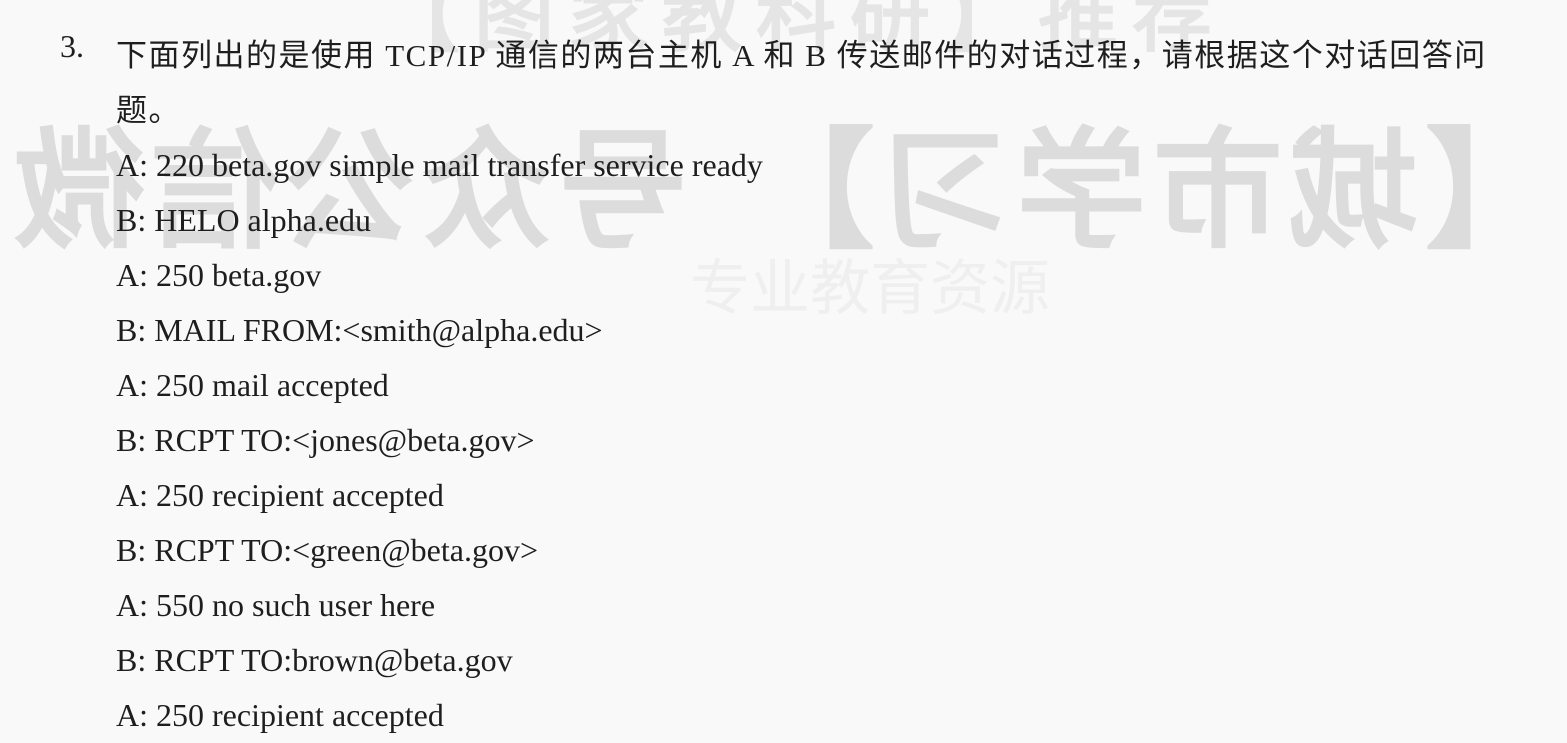  Describe the element at coordinates (314, 660) in the screenshot. I see `dialogue-line: B: RCPT TO:brown@beta.gov` at that location.